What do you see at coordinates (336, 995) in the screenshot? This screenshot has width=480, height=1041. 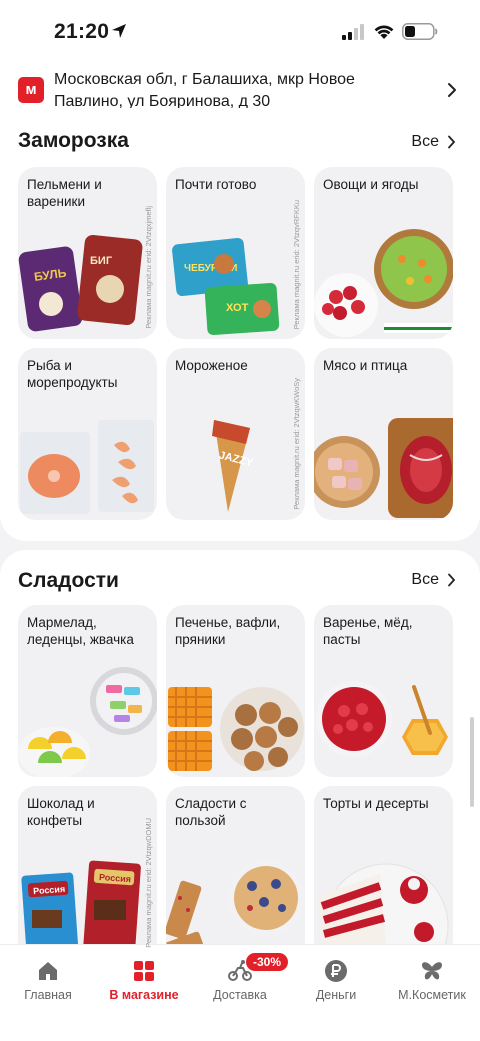 I see `tab-label: Деньги` at bounding box center [336, 995].